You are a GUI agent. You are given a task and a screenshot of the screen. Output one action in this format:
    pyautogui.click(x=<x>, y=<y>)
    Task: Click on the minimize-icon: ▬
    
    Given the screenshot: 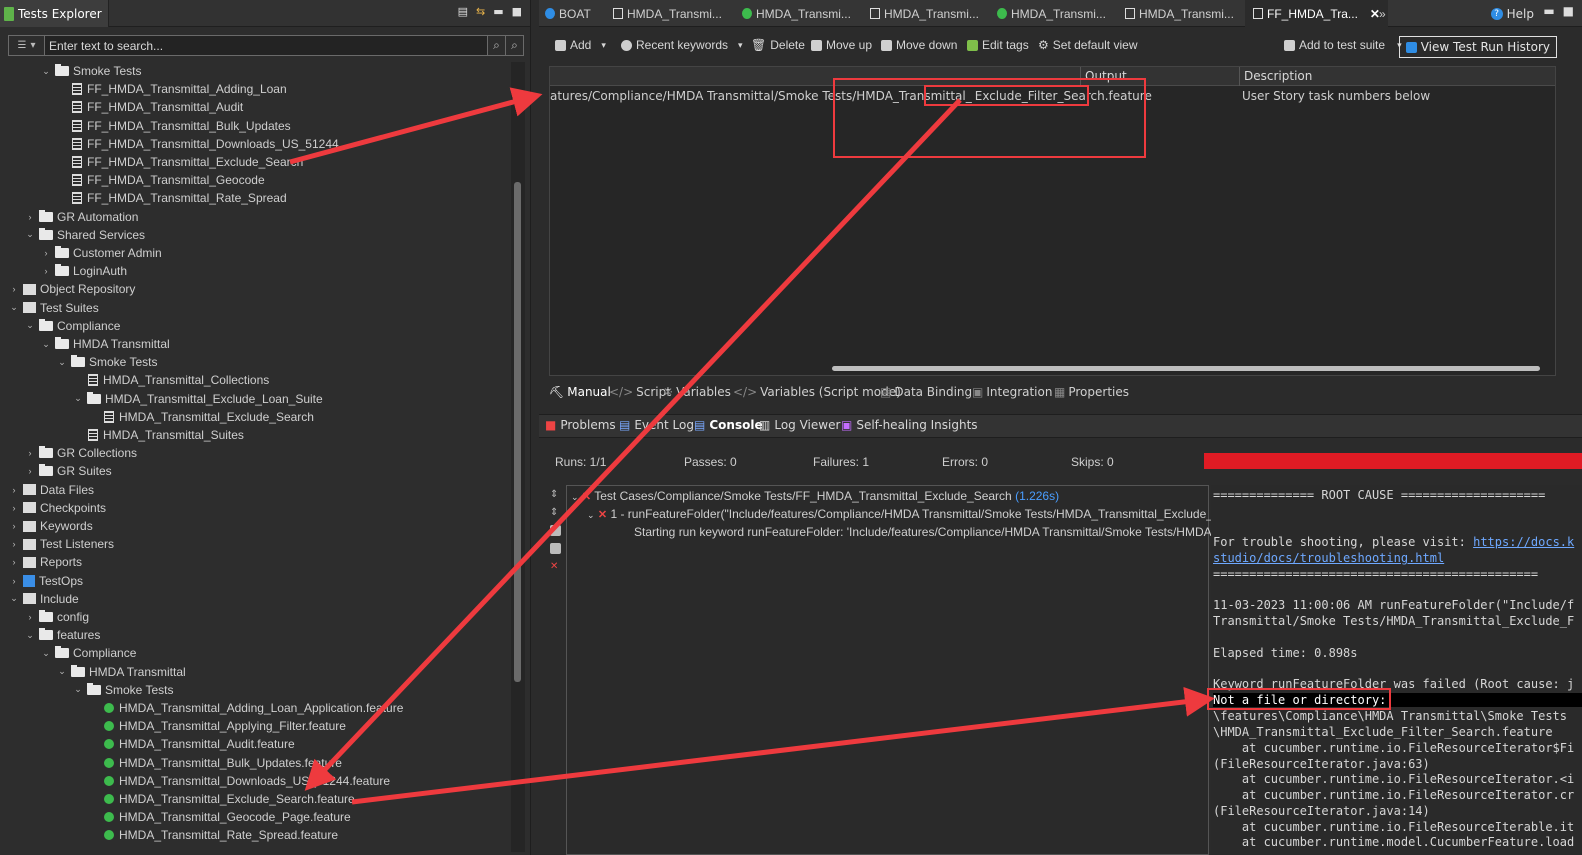 What is the action you would take?
    pyautogui.click(x=1548, y=11)
    